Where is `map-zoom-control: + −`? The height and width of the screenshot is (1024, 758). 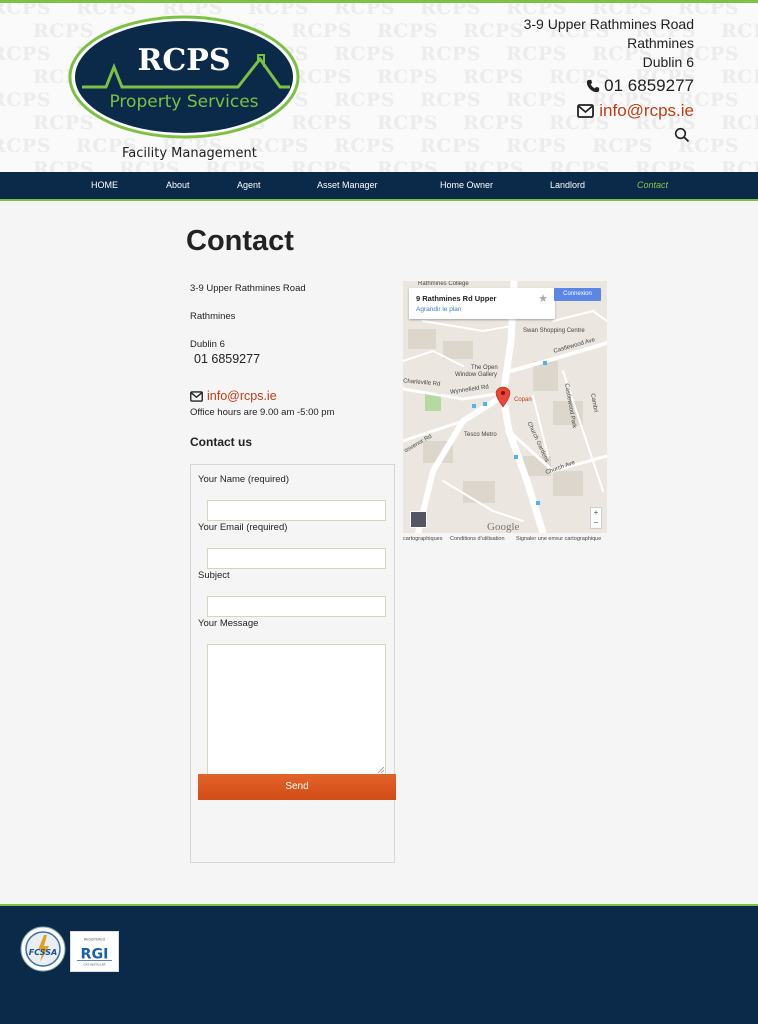 map-zoom-control: + − is located at coordinates (596, 518).